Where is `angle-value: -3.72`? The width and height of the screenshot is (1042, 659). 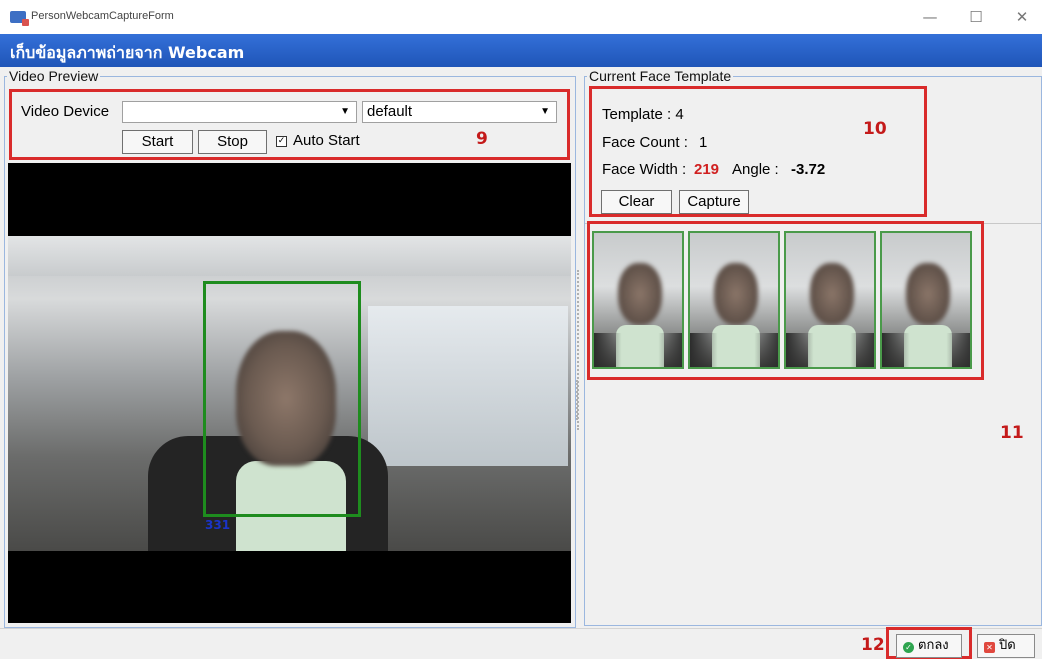 angle-value: -3.72 is located at coordinates (808, 169).